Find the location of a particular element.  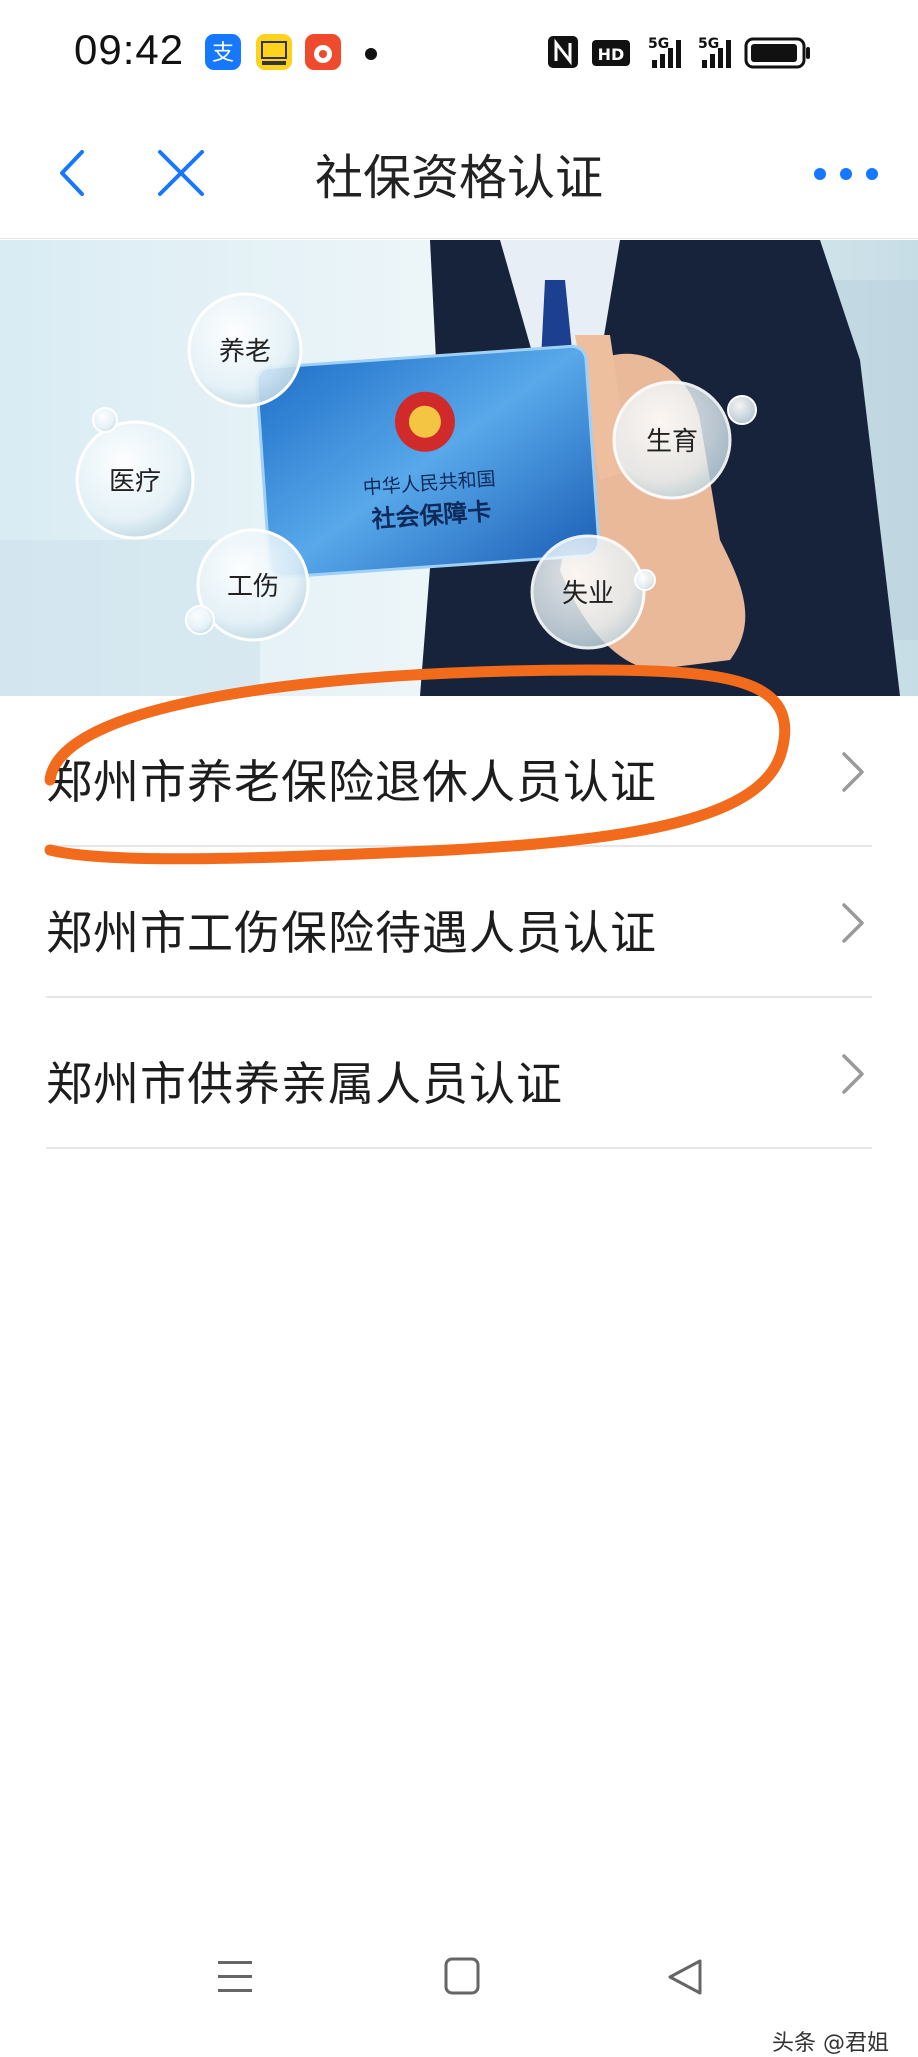

hd-icon: HD is located at coordinates (611, 53).